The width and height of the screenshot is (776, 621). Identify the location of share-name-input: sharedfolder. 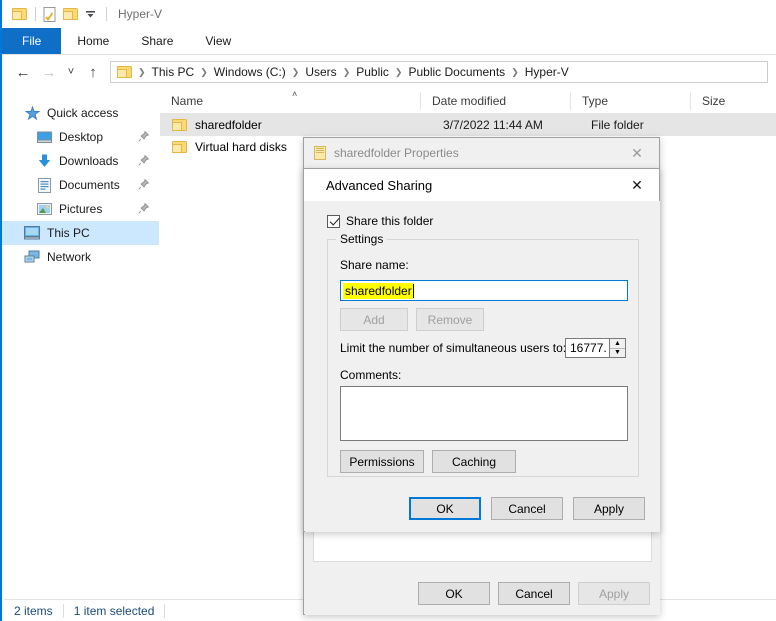
(484, 290).